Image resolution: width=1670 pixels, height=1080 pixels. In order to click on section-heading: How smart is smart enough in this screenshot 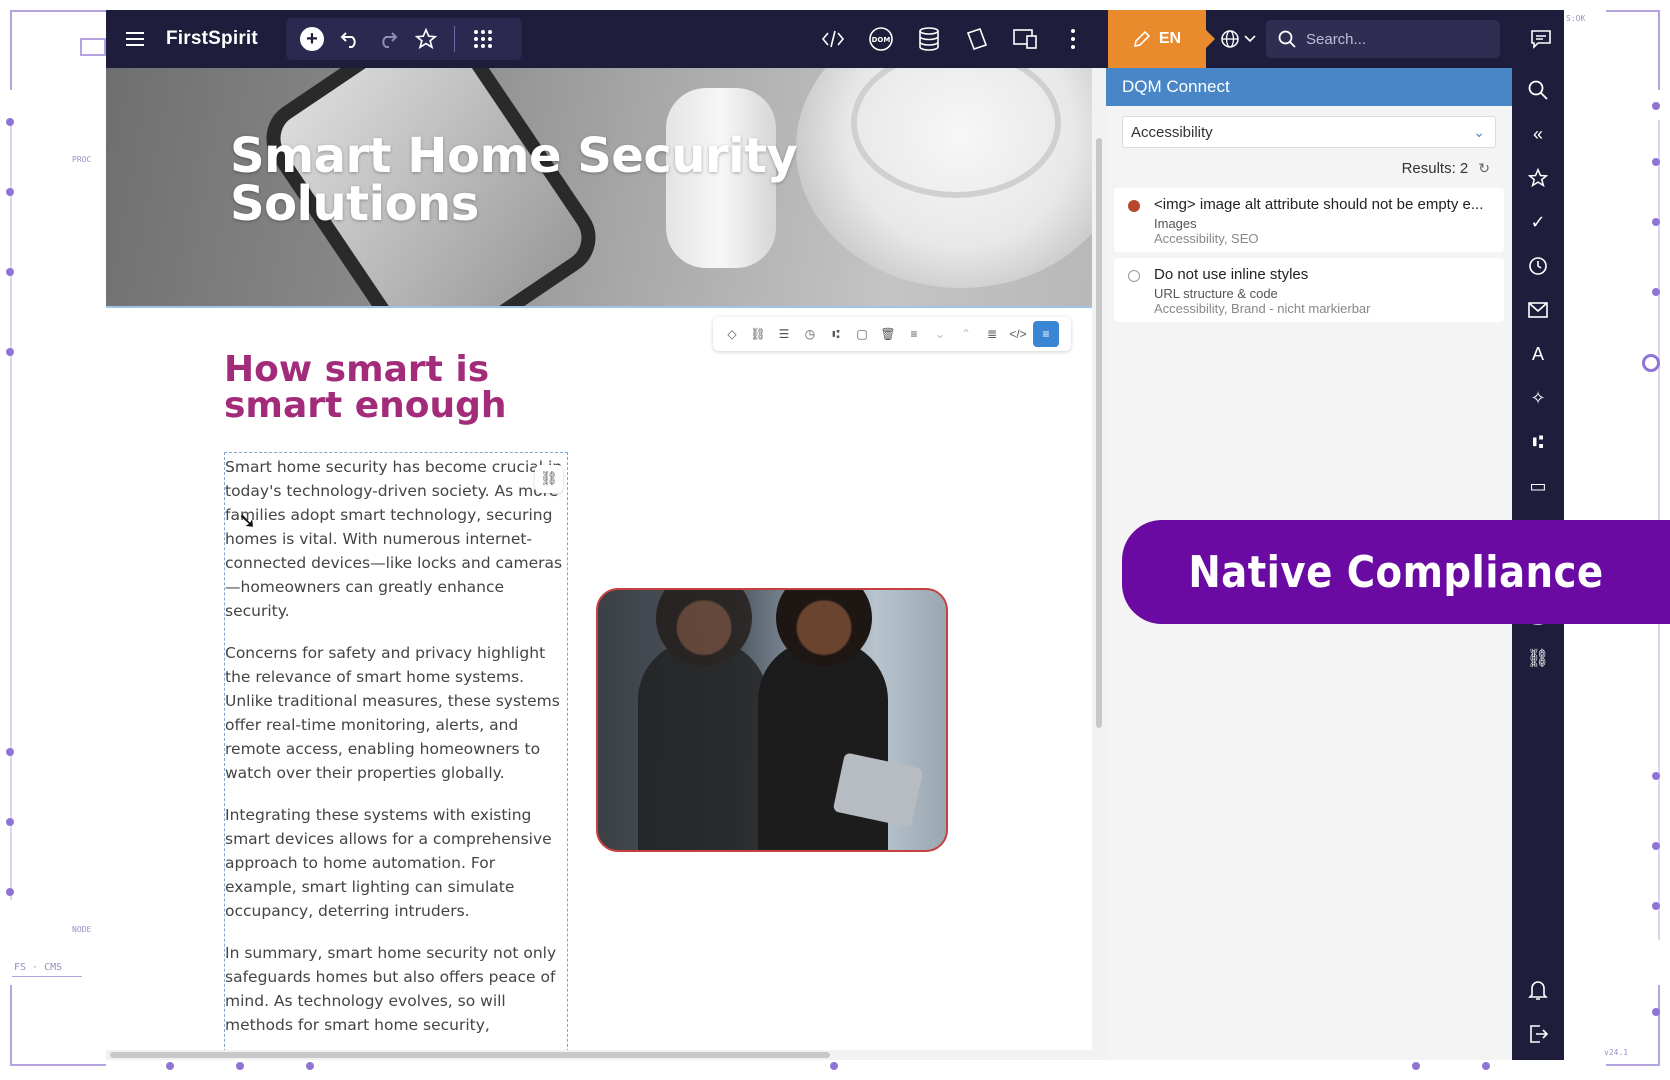, I will do `click(404, 388)`.